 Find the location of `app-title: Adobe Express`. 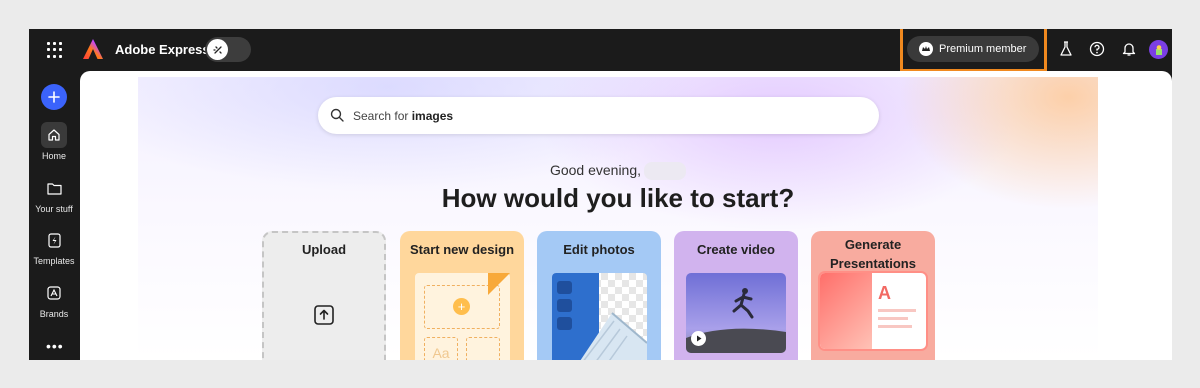

app-title: Adobe Express is located at coordinates (162, 49).